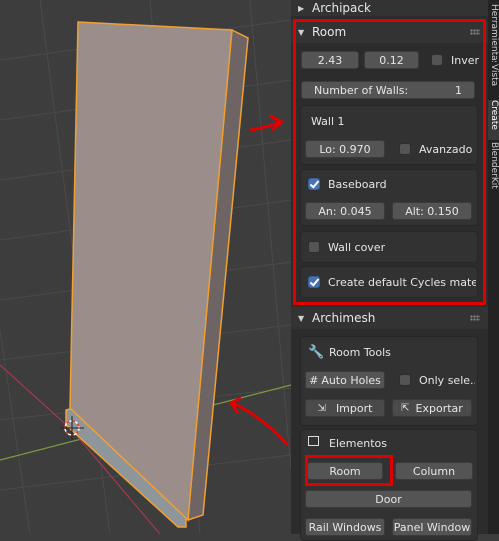  Describe the element at coordinates (260, 424) in the screenshot. I see `annotation-arrow-left` at that location.